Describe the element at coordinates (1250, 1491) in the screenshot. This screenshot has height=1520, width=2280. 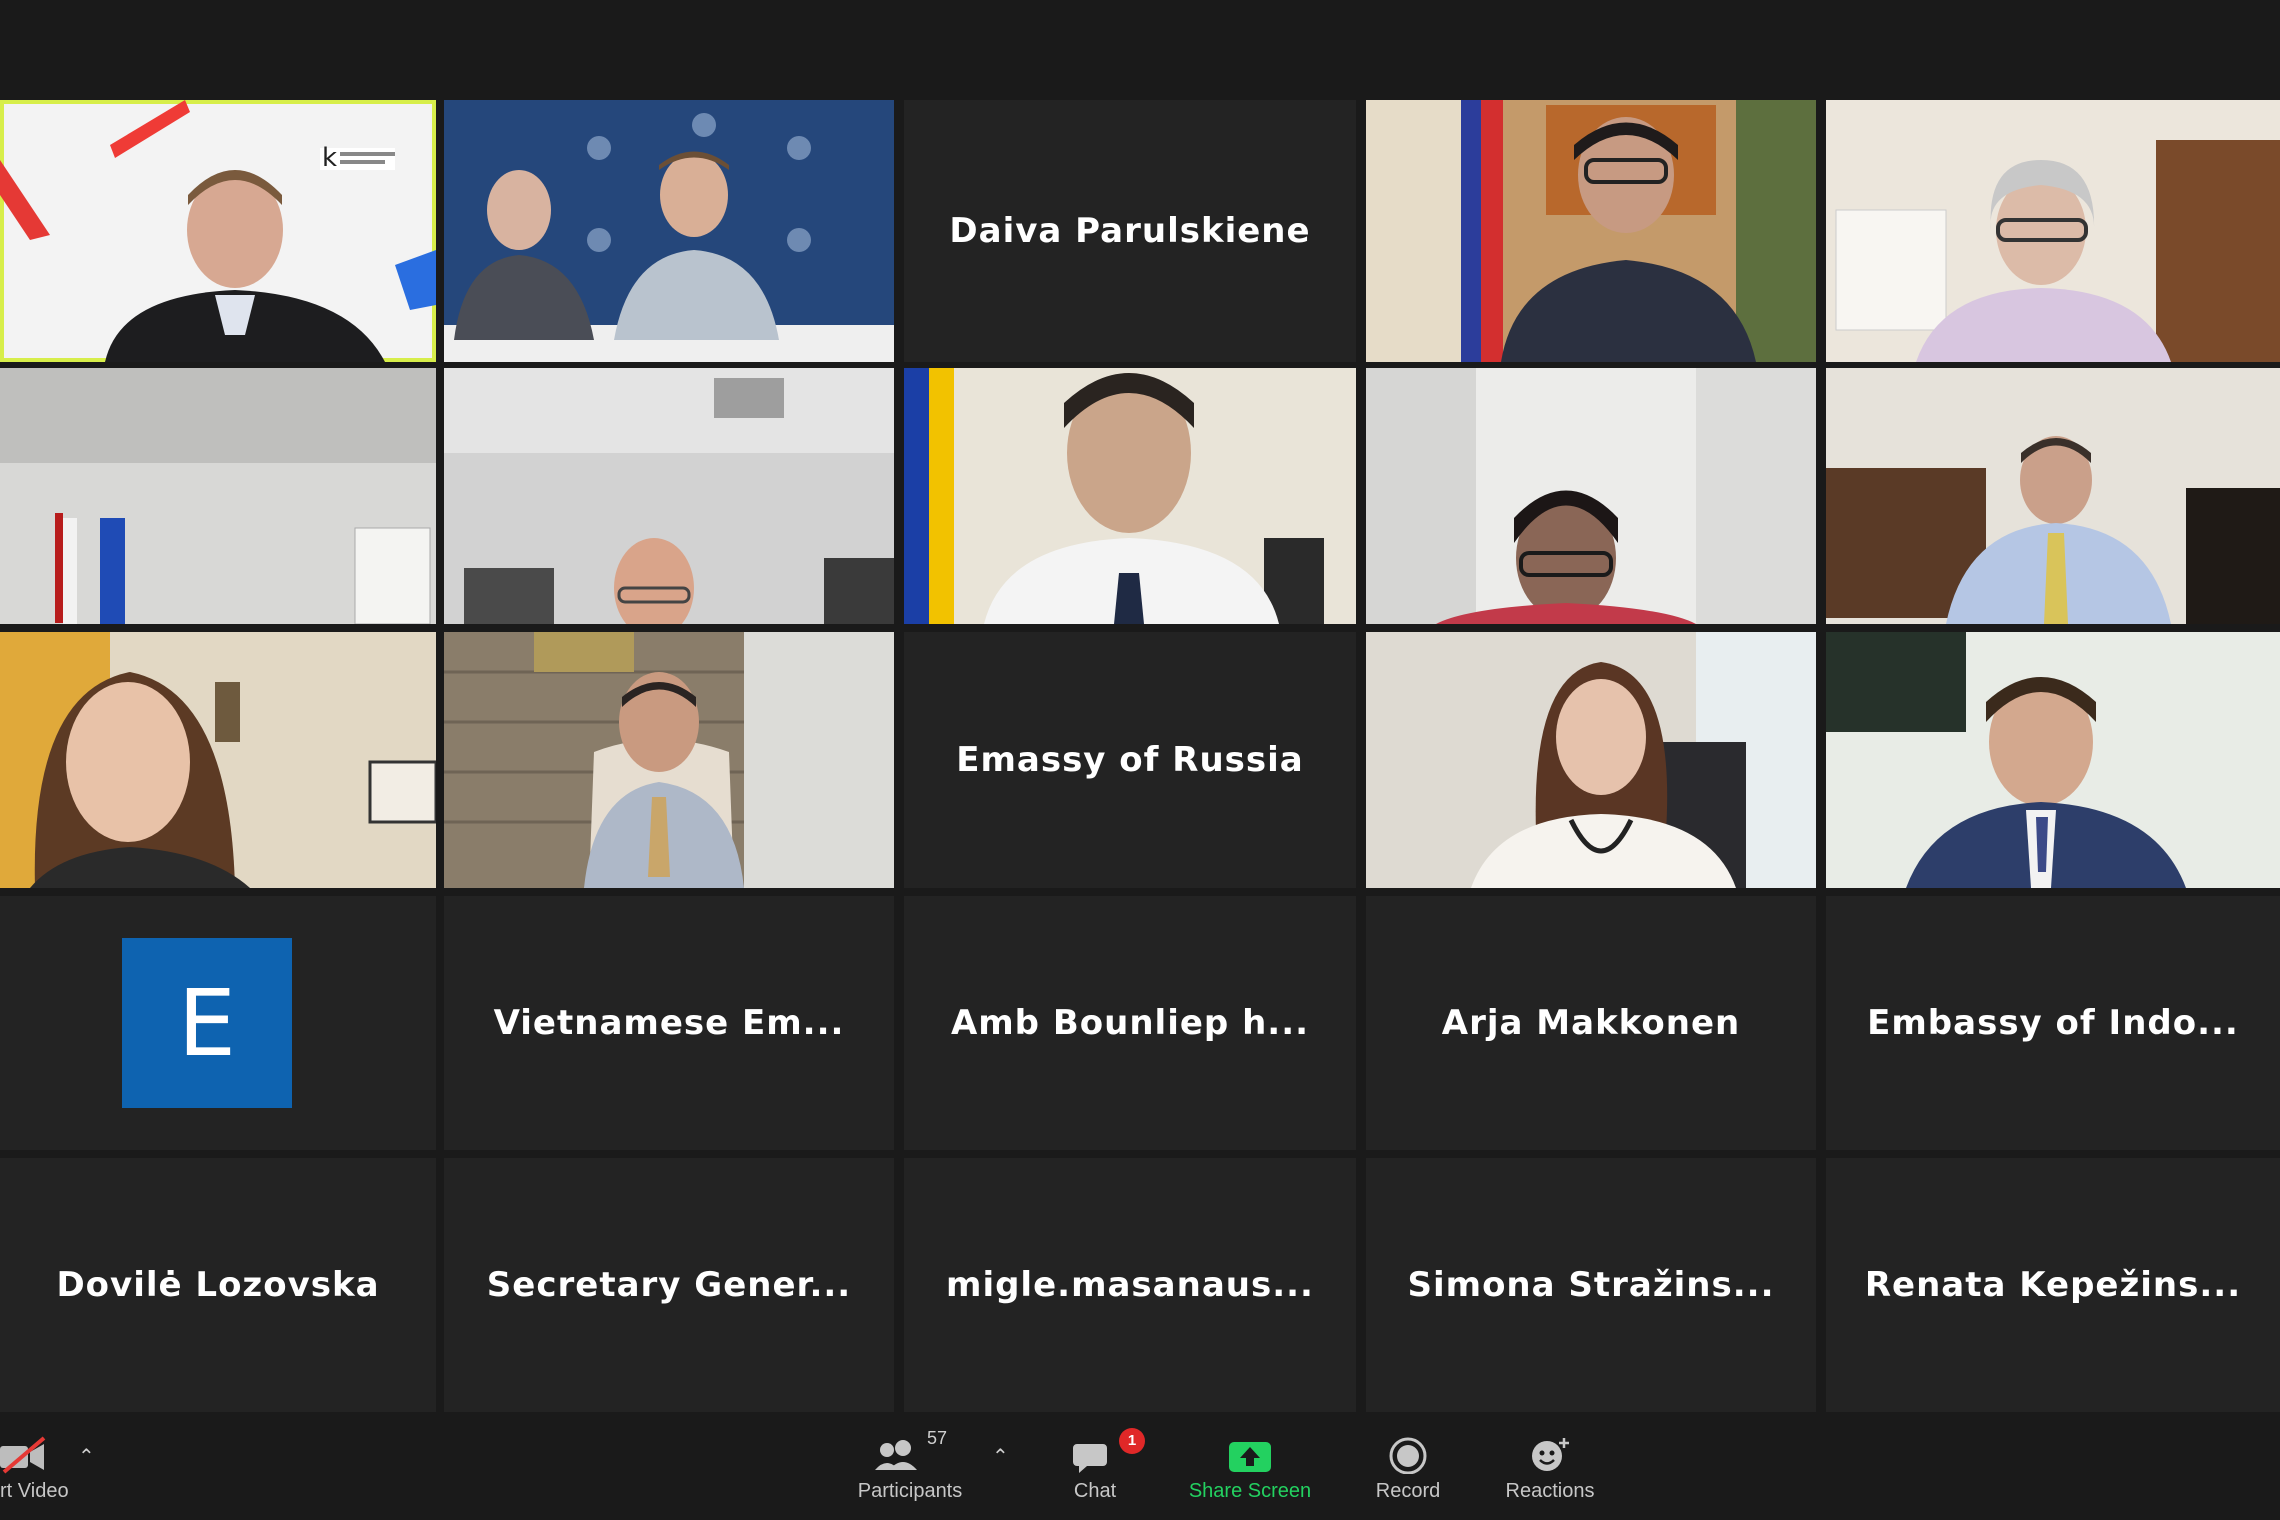
I see `share-screen-label: Share Screen` at that location.